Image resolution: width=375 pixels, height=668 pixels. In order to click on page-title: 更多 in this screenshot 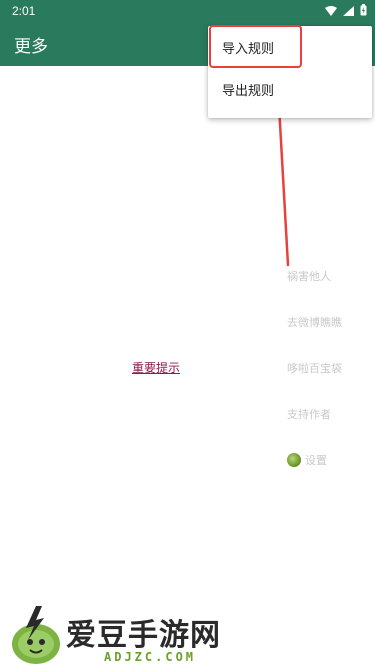, I will do `click(31, 47)`.